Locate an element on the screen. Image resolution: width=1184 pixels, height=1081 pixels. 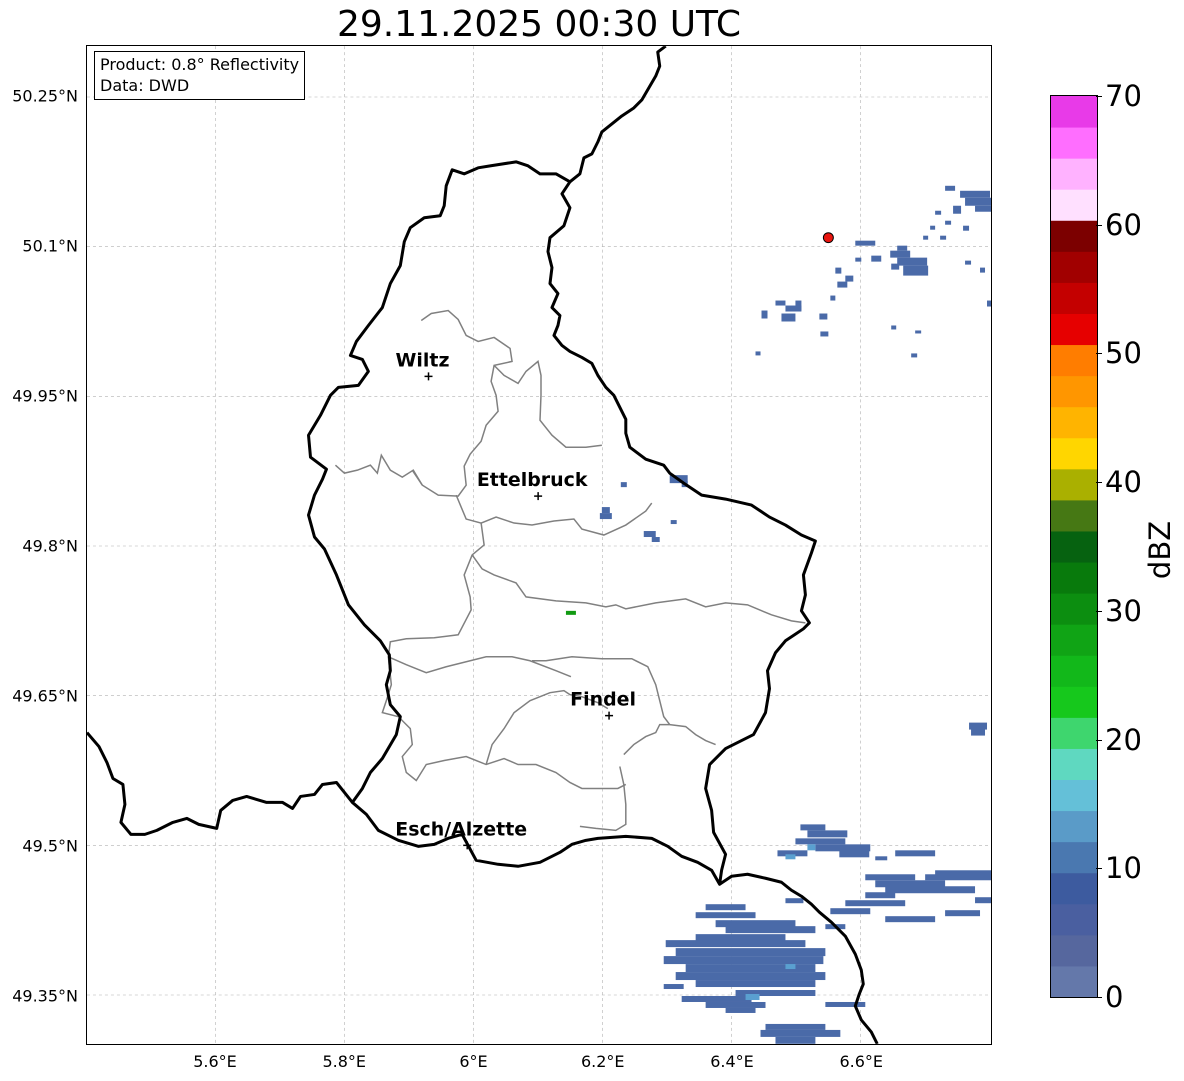
product-info-box: Product: 0.8° Reflectivity Data: DWD is located at coordinates (200, 75).